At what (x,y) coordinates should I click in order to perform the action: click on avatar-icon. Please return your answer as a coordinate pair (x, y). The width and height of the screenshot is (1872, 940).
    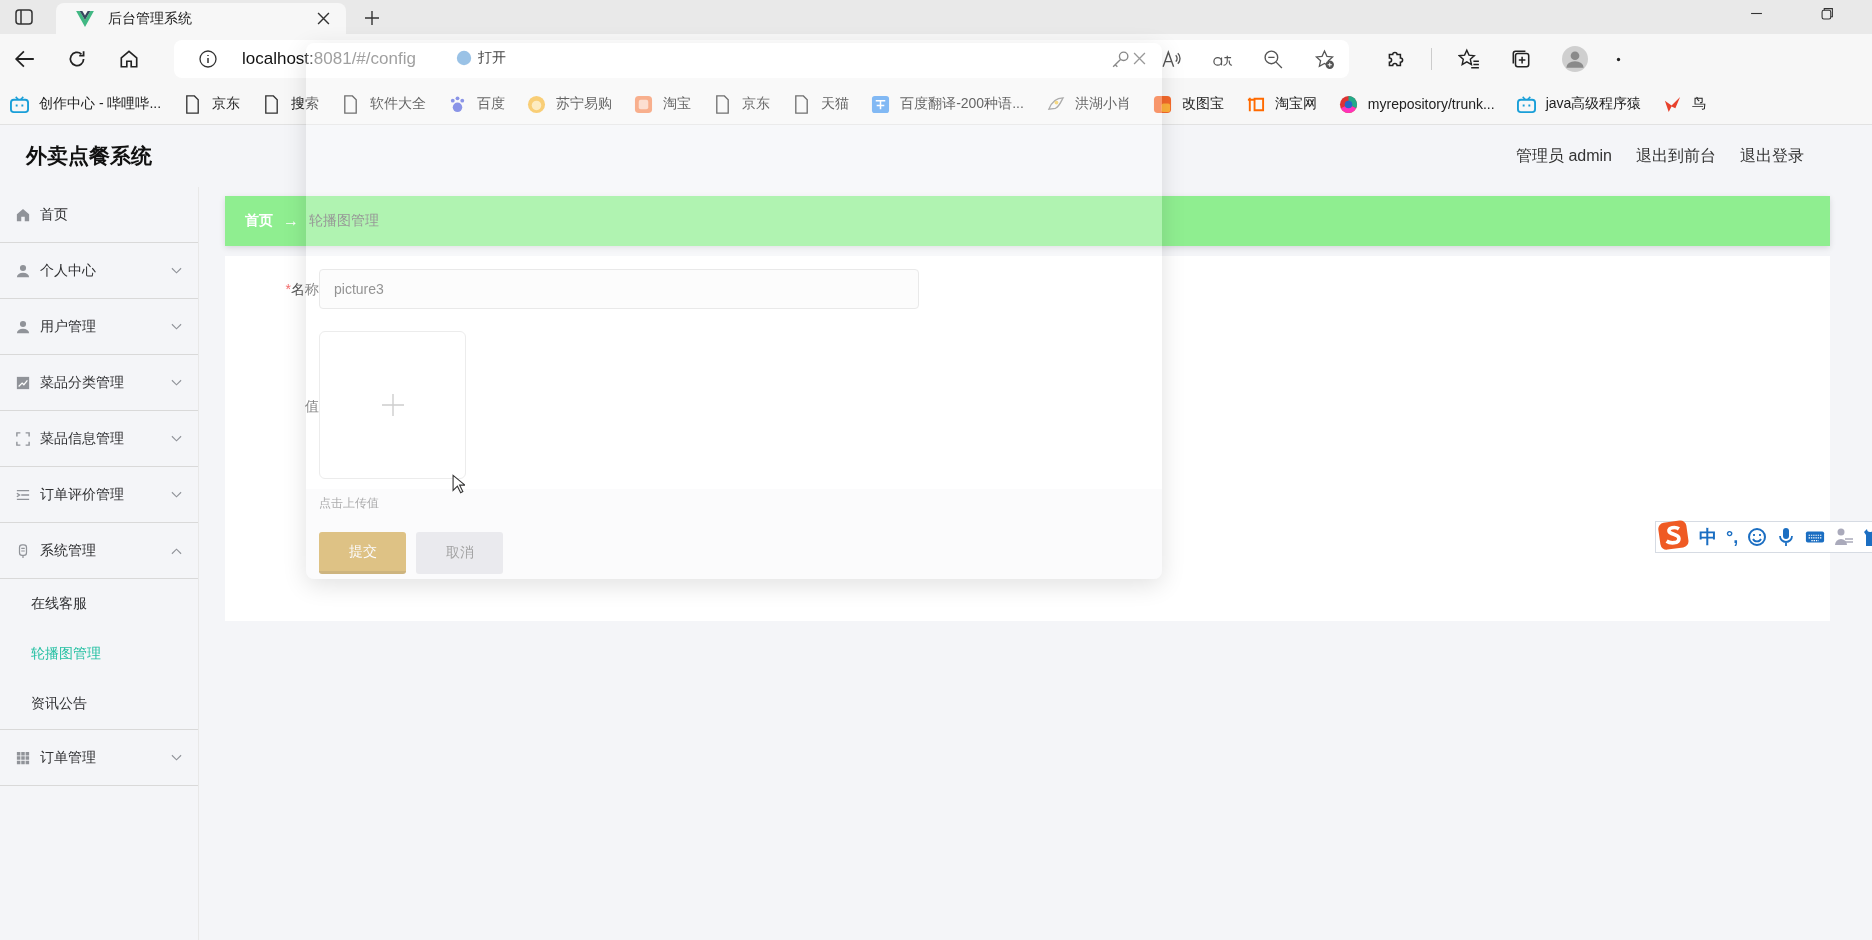
    Looking at the image, I should click on (1575, 59).